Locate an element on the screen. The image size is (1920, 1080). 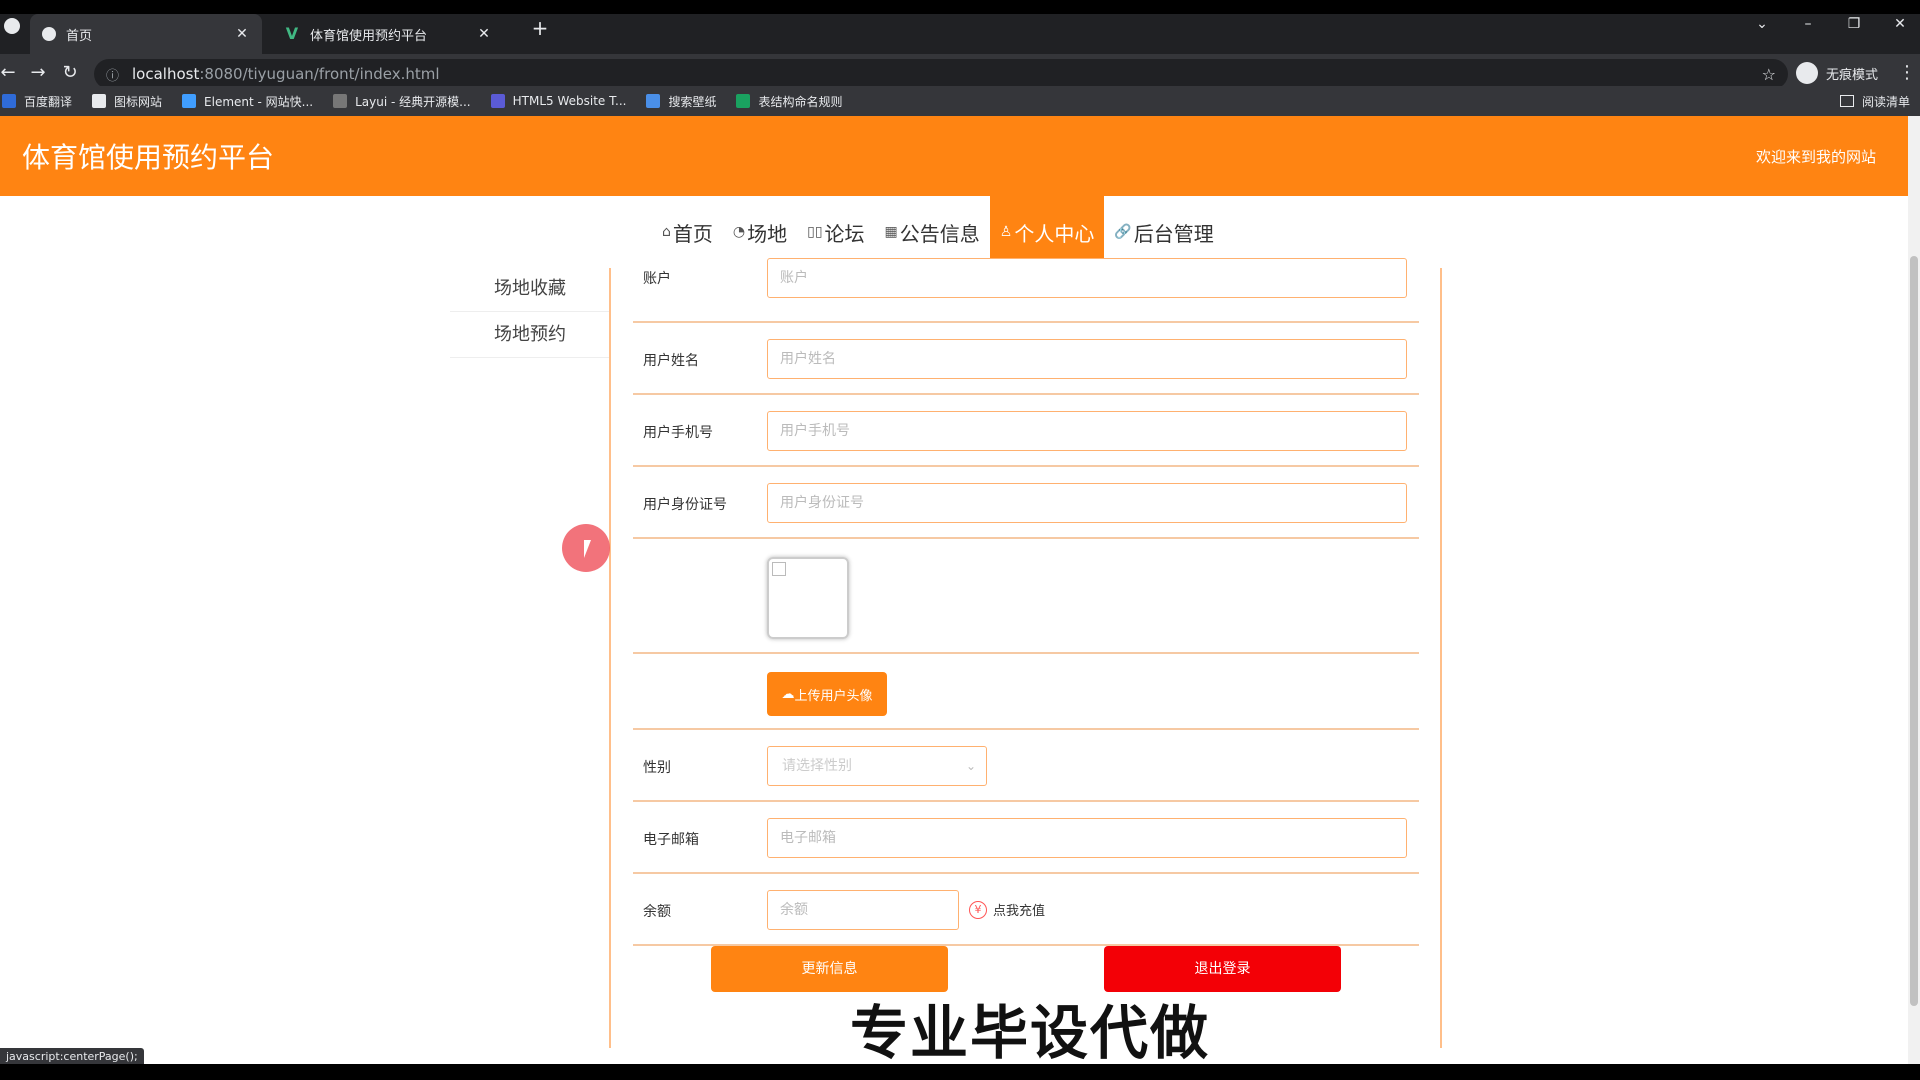
reload-icon: ↻ is located at coordinates (70, 72).